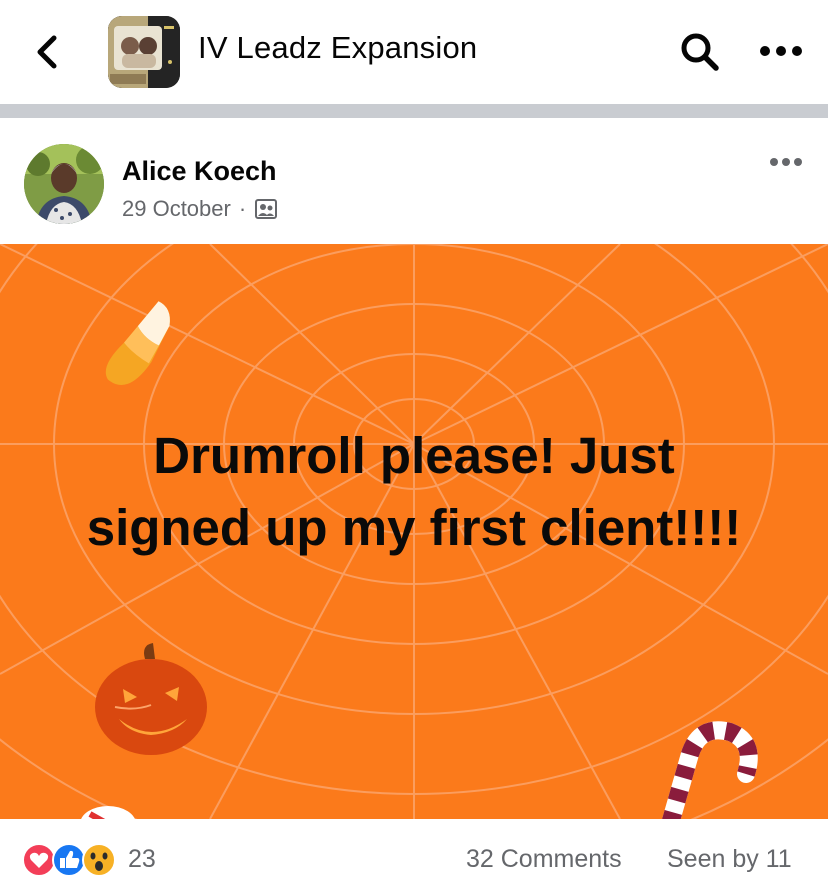  I want to click on reaction-icons, so click(72, 860).